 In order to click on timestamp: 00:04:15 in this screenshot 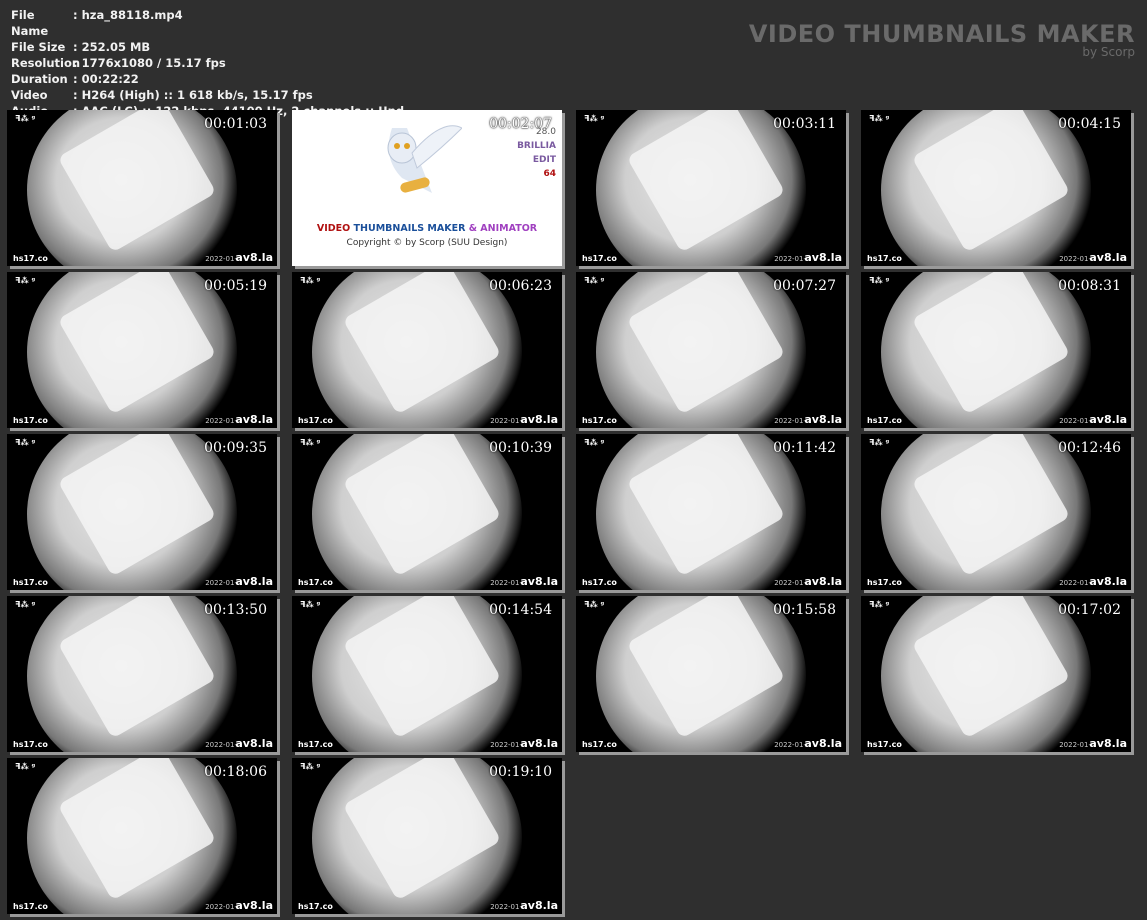, I will do `click(1089, 124)`.